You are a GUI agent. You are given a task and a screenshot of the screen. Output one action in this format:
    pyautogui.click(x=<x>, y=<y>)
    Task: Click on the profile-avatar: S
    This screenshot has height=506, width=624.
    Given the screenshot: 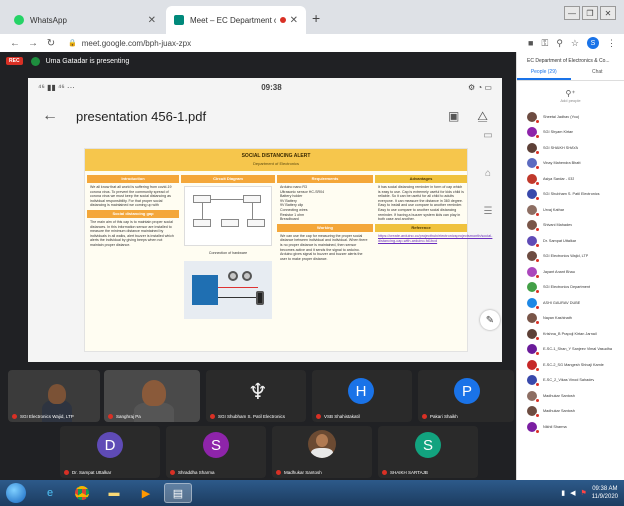 What is the action you would take?
    pyautogui.click(x=593, y=43)
    